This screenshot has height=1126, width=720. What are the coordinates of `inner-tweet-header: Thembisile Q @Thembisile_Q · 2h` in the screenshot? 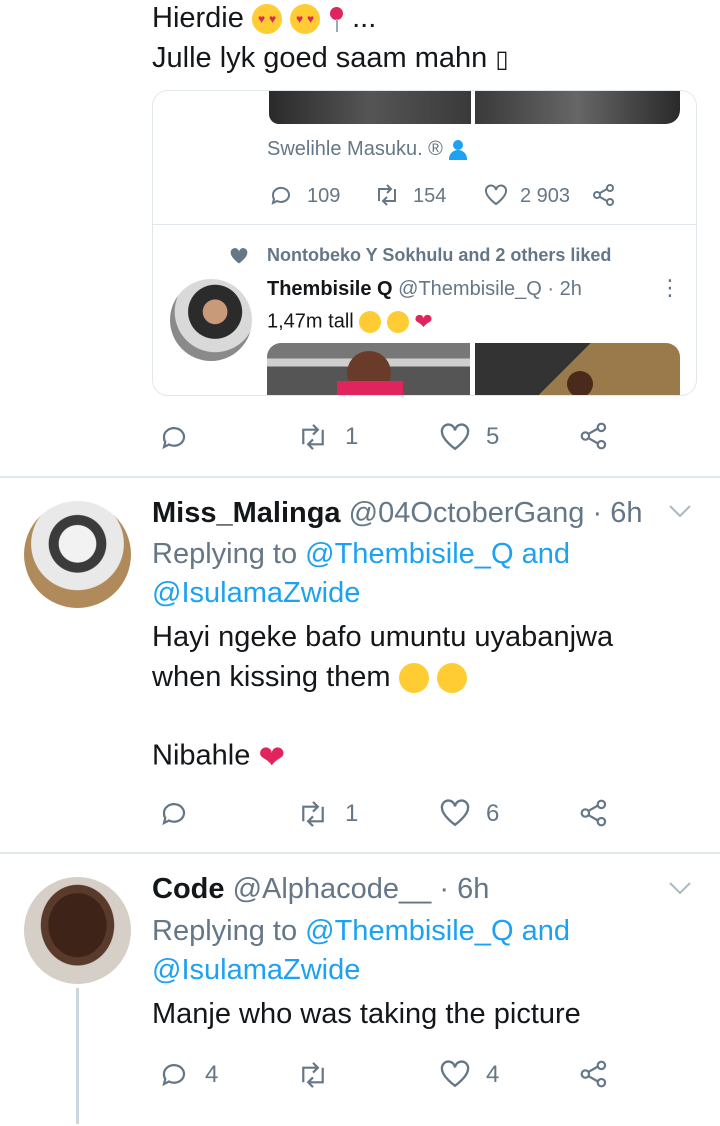 It's located at (424, 289).